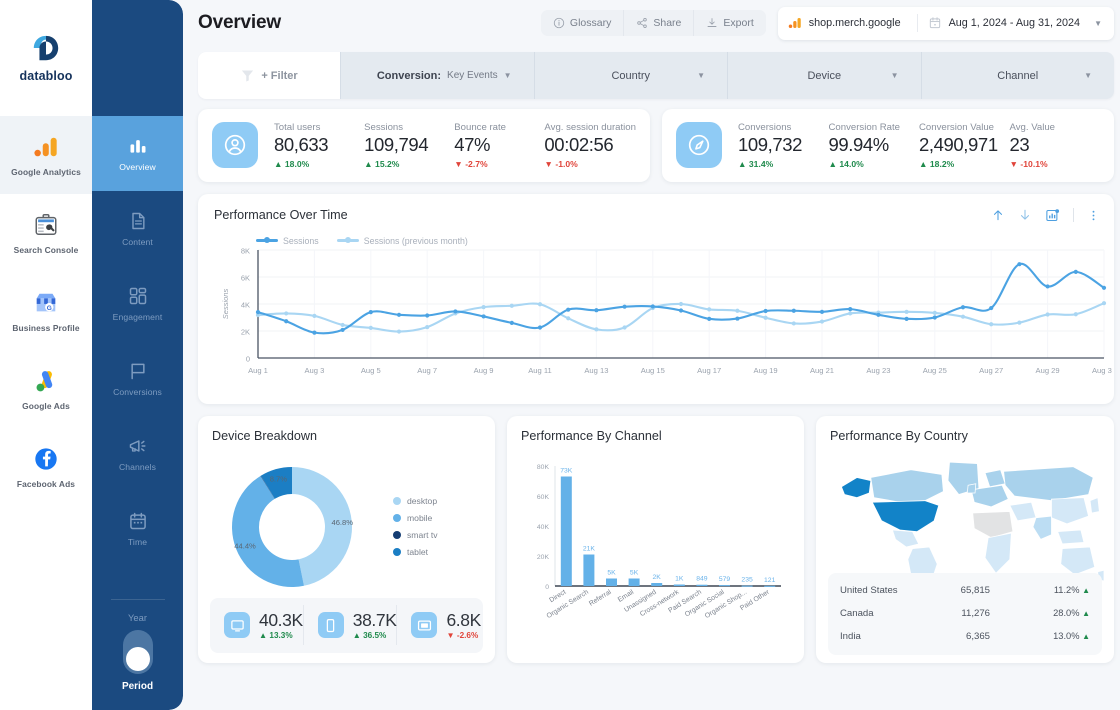  What do you see at coordinates (281, 214) in the screenshot?
I see `card-title: Performance Over Time` at bounding box center [281, 214].